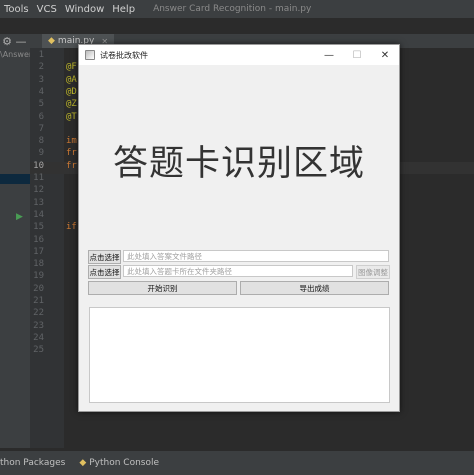 This screenshot has width=474, height=475. What do you see at coordinates (21, 41) in the screenshot?
I see `minus-icon: —` at bounding box center [21, 41].